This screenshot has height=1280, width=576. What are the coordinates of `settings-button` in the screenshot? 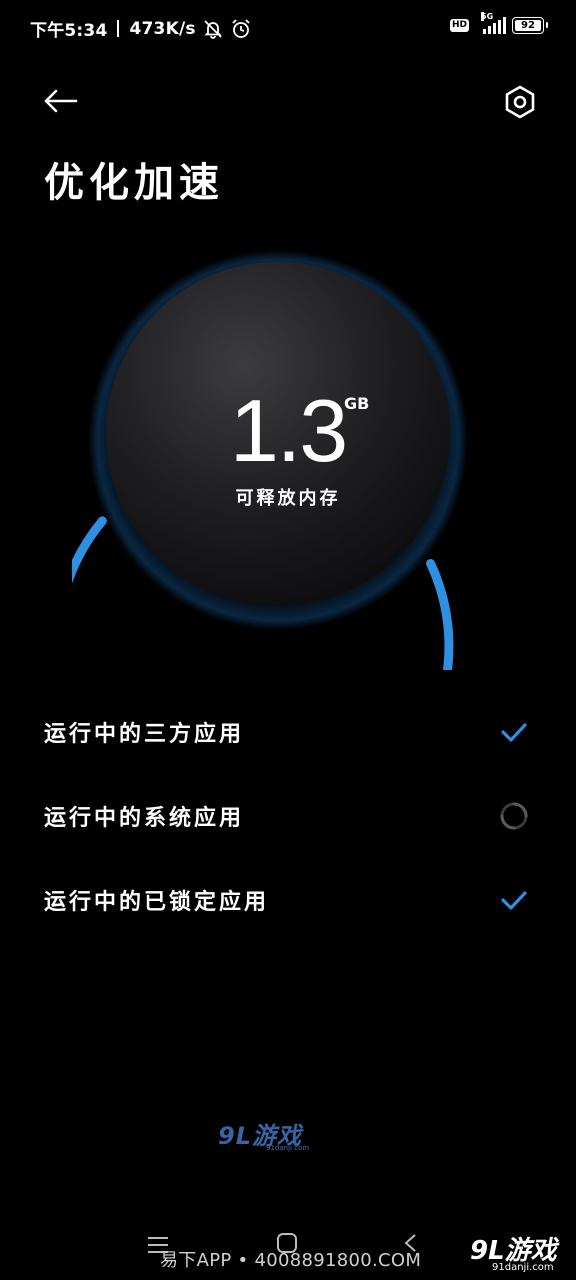 It's located at (520, 102).